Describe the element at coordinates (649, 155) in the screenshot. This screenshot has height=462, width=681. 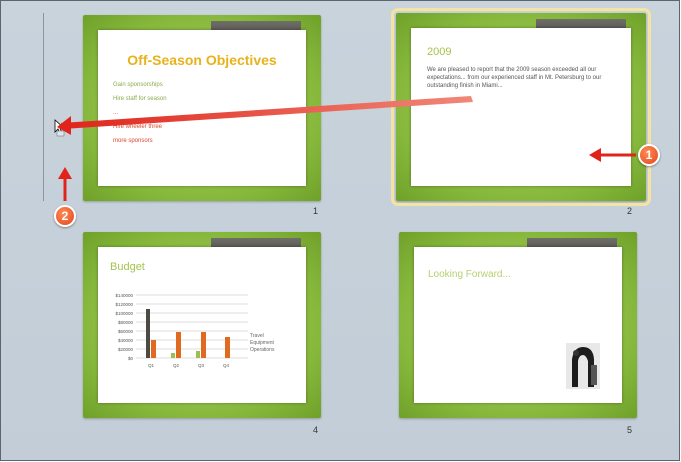
I see `callout-badge-1: 1` at that location.